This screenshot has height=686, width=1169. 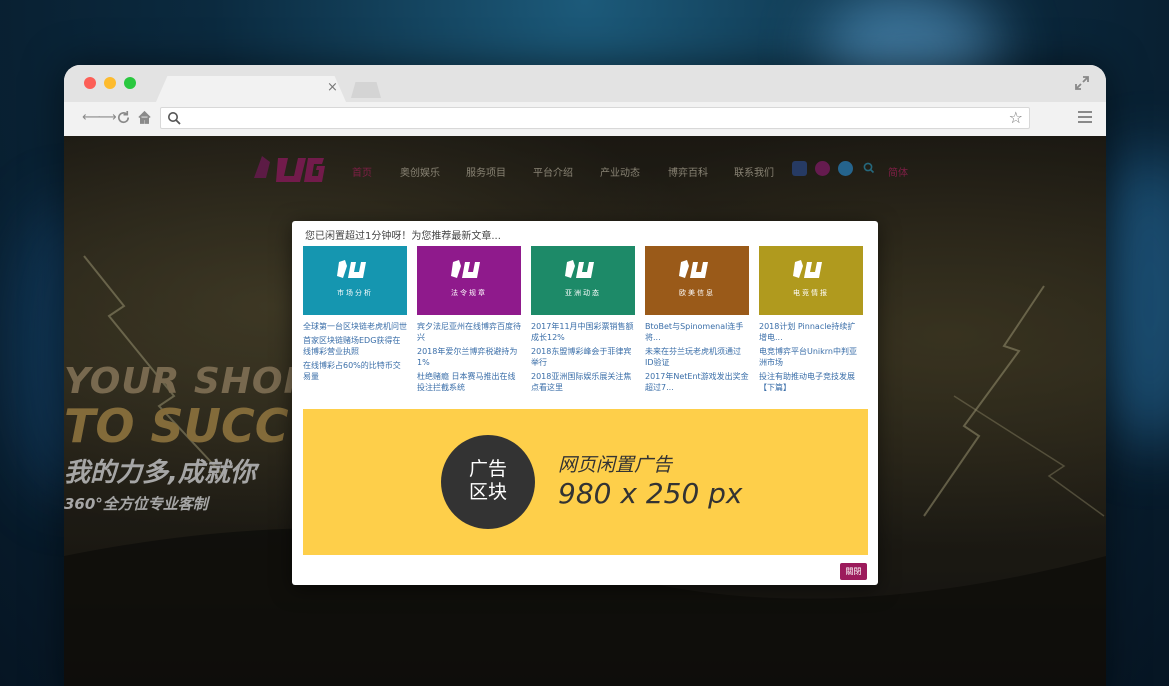 What do you see at coordinates (469, 280) in the screenshot?
I see `card-thumbnail: 法令规章` at bounding box center [469, 280].